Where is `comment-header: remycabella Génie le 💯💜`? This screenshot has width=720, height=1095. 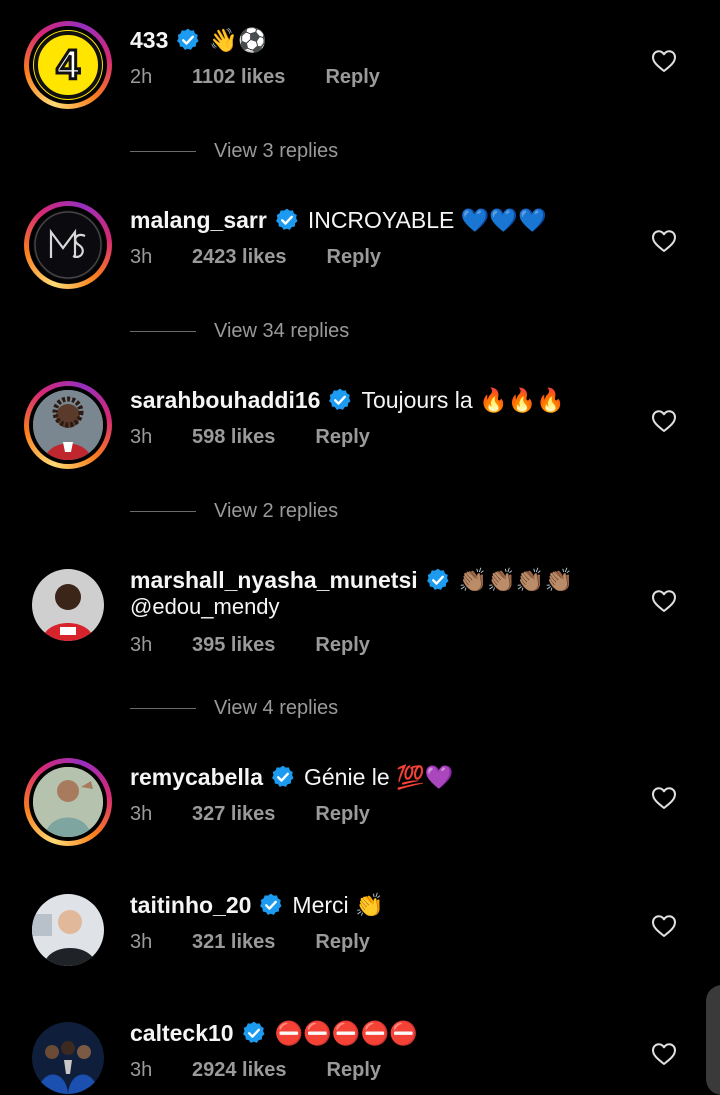 comment-header: remycabella Génie le 💯💜 is located at coordinates (291, 777).